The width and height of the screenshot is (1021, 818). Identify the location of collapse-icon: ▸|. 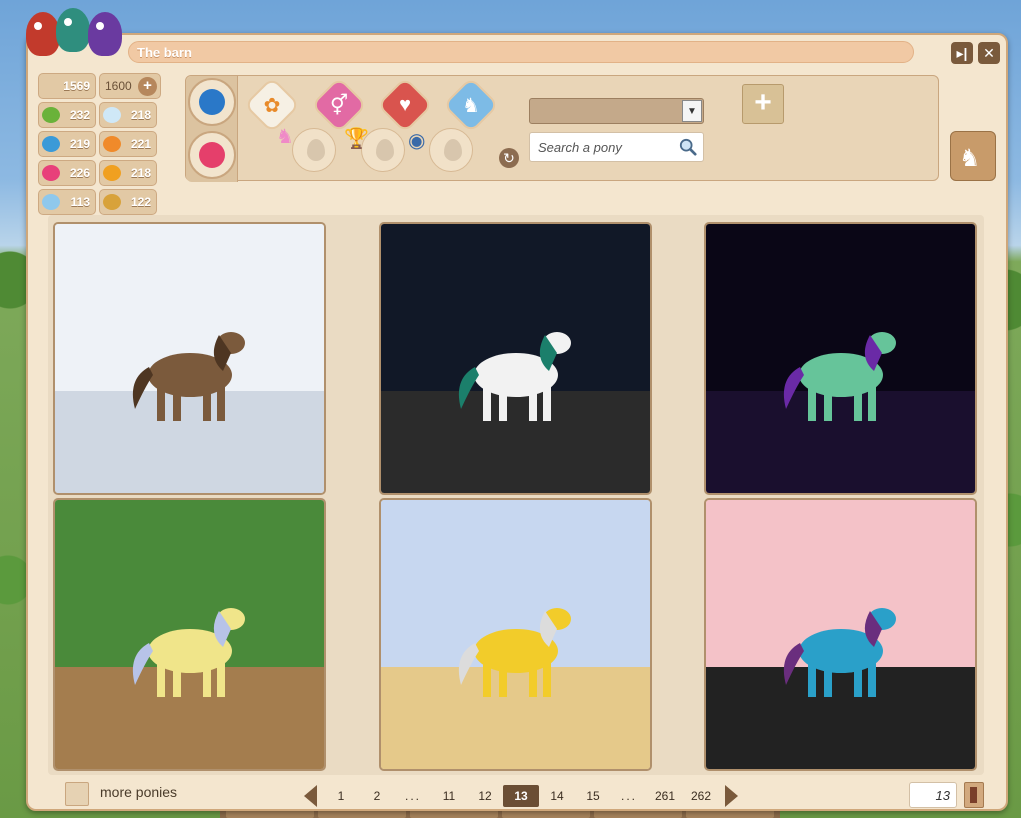
(962, 53).